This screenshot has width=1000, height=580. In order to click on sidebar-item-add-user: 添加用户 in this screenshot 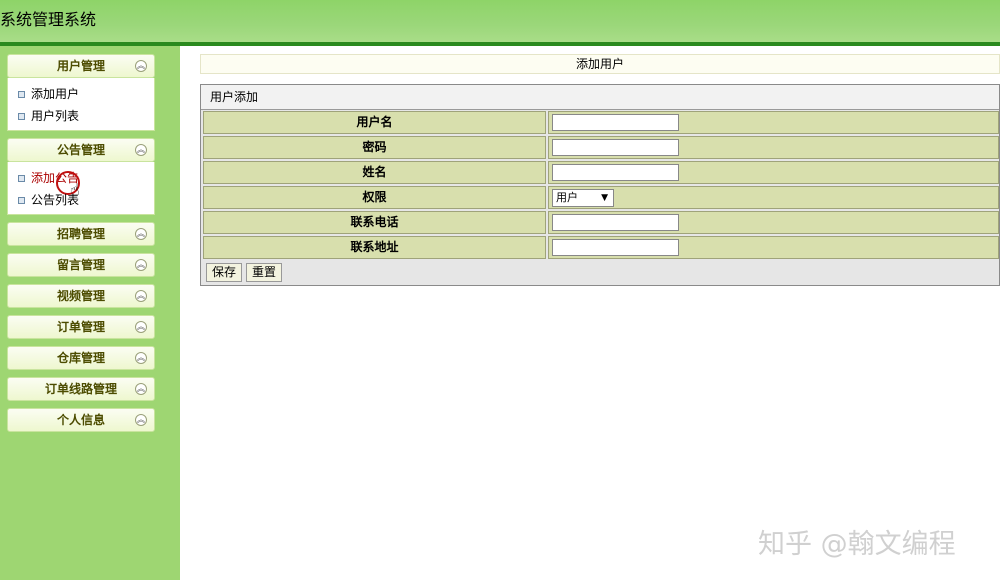, I will do `click(81, 95)`.